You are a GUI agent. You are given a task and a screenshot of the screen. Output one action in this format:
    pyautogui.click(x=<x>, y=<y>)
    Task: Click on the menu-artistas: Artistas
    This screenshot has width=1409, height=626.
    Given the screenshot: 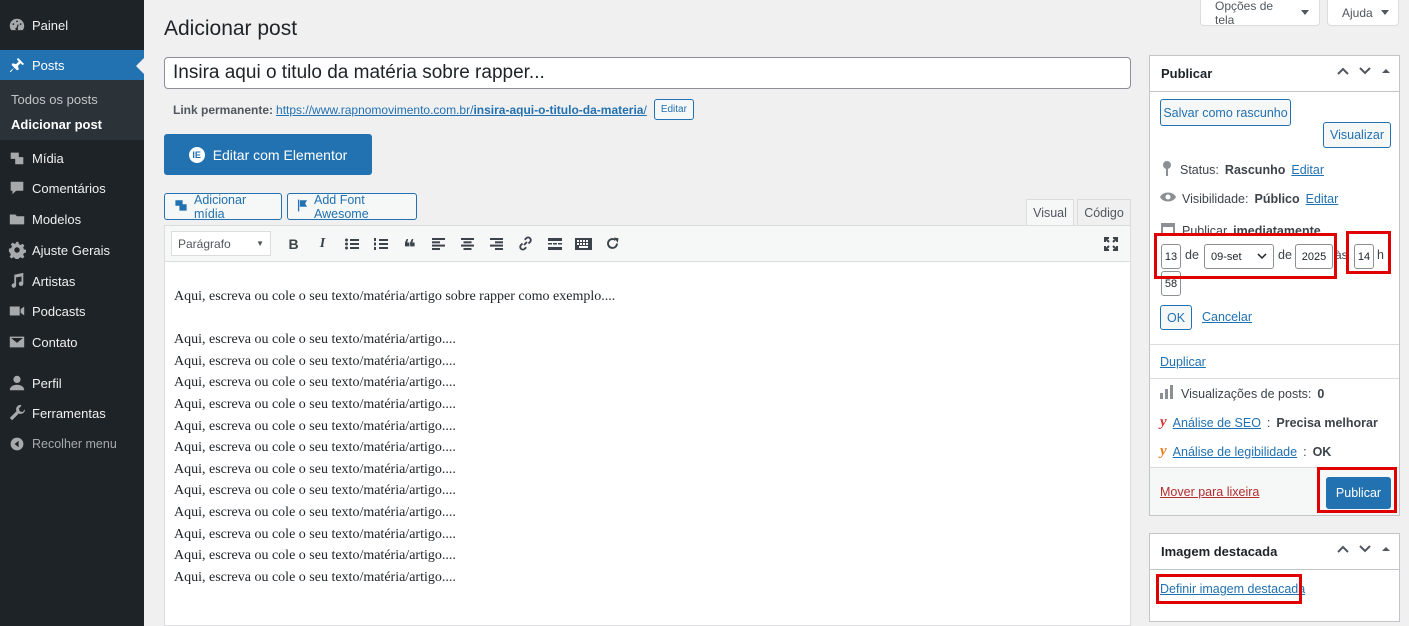 What is the action you would take?
    pyautogui.click(x=72, y=281)
    